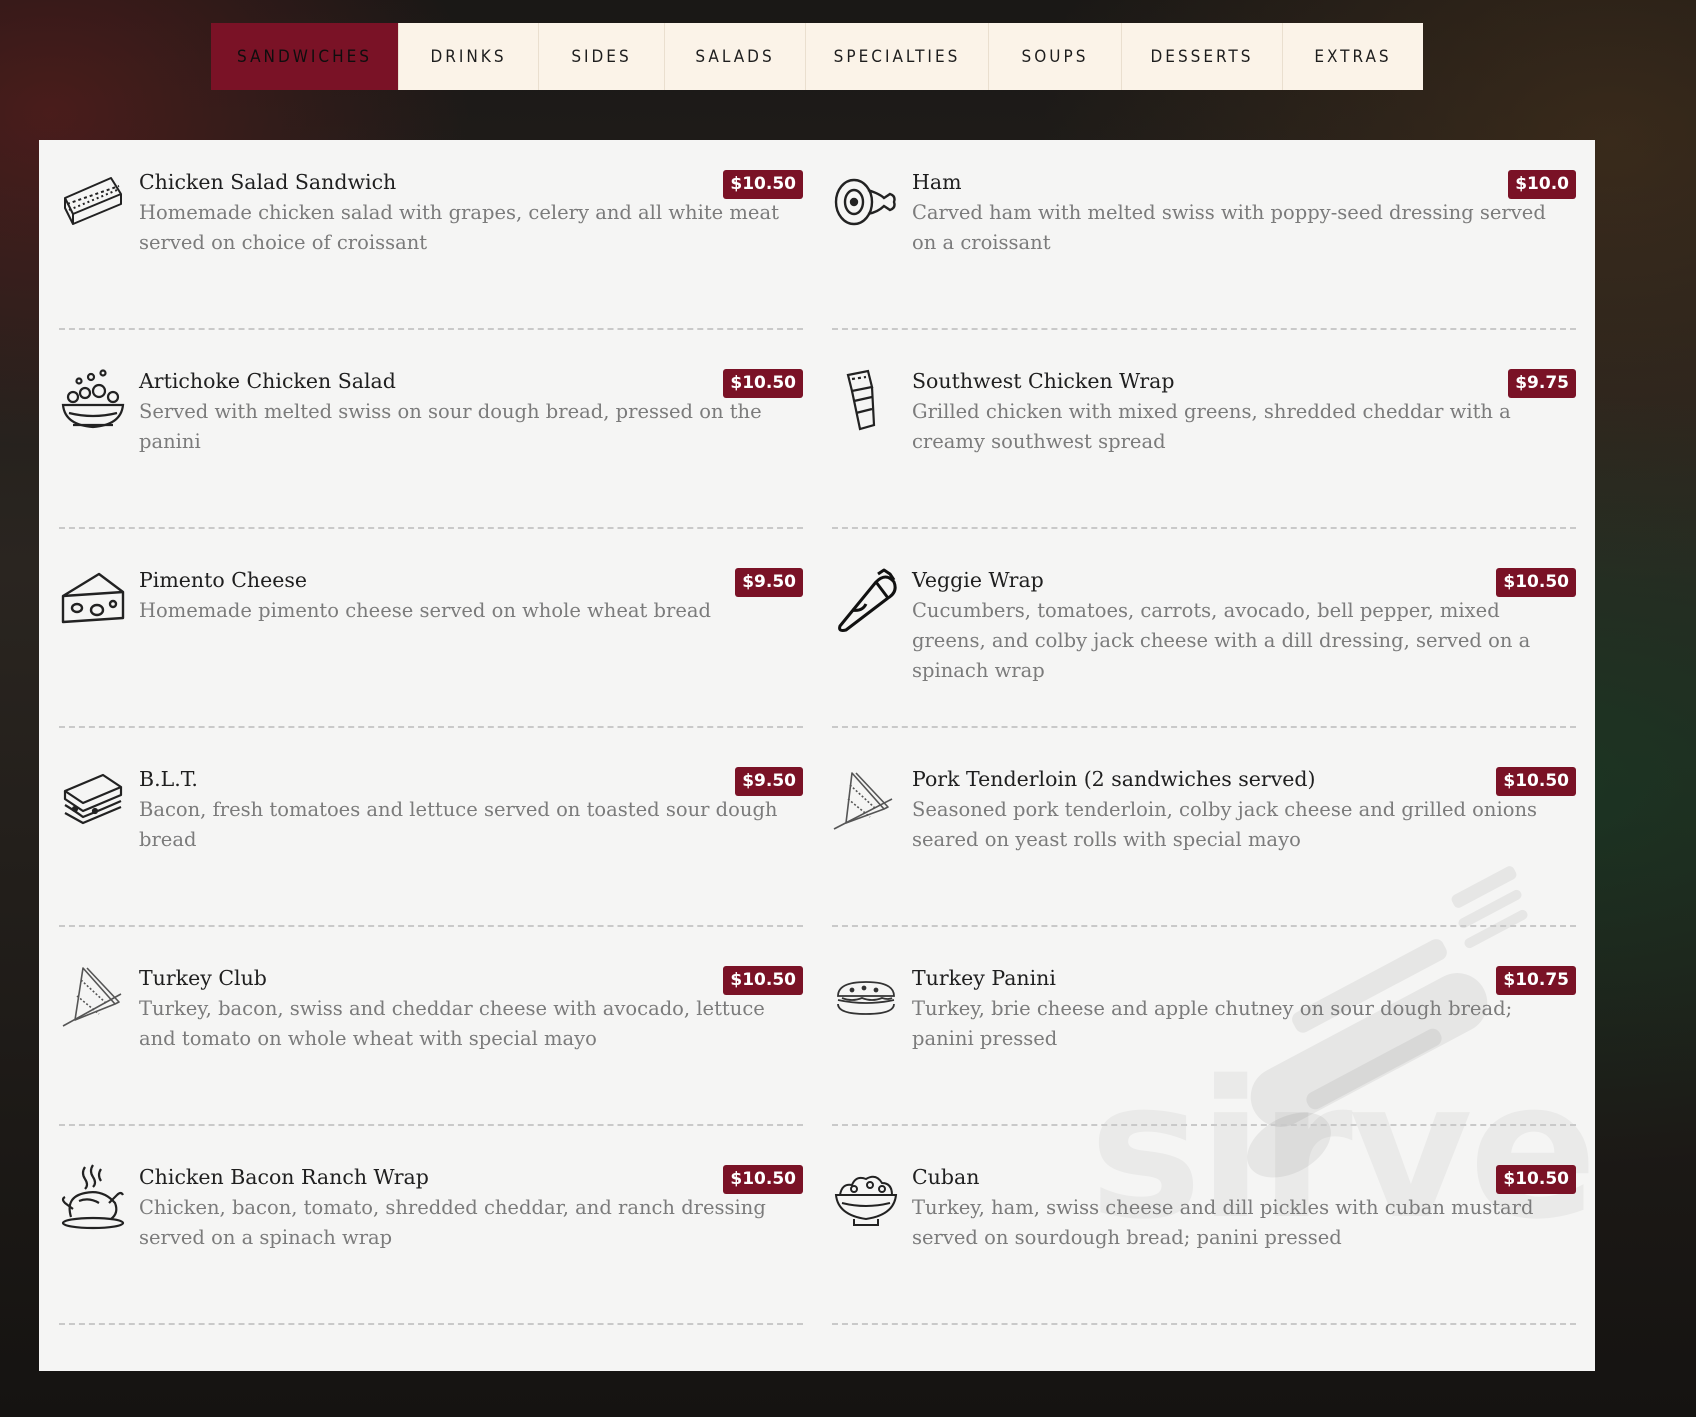 The height and width of the screenshot is (1417, 1696). What do you see at coordinates (1114, 779) in the screenshot?
I see `item-name: Pork Tenderloin (2 sandwiches served)` at bounding box center [1114, 779].